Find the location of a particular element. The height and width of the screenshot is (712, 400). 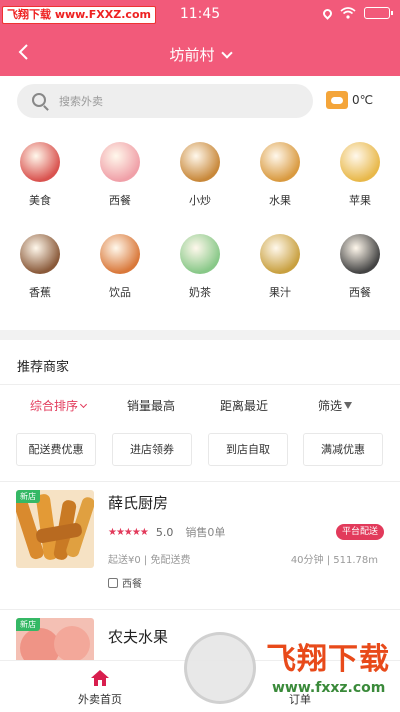

category-item: 奶茶 is located at coordinates (200, 274).